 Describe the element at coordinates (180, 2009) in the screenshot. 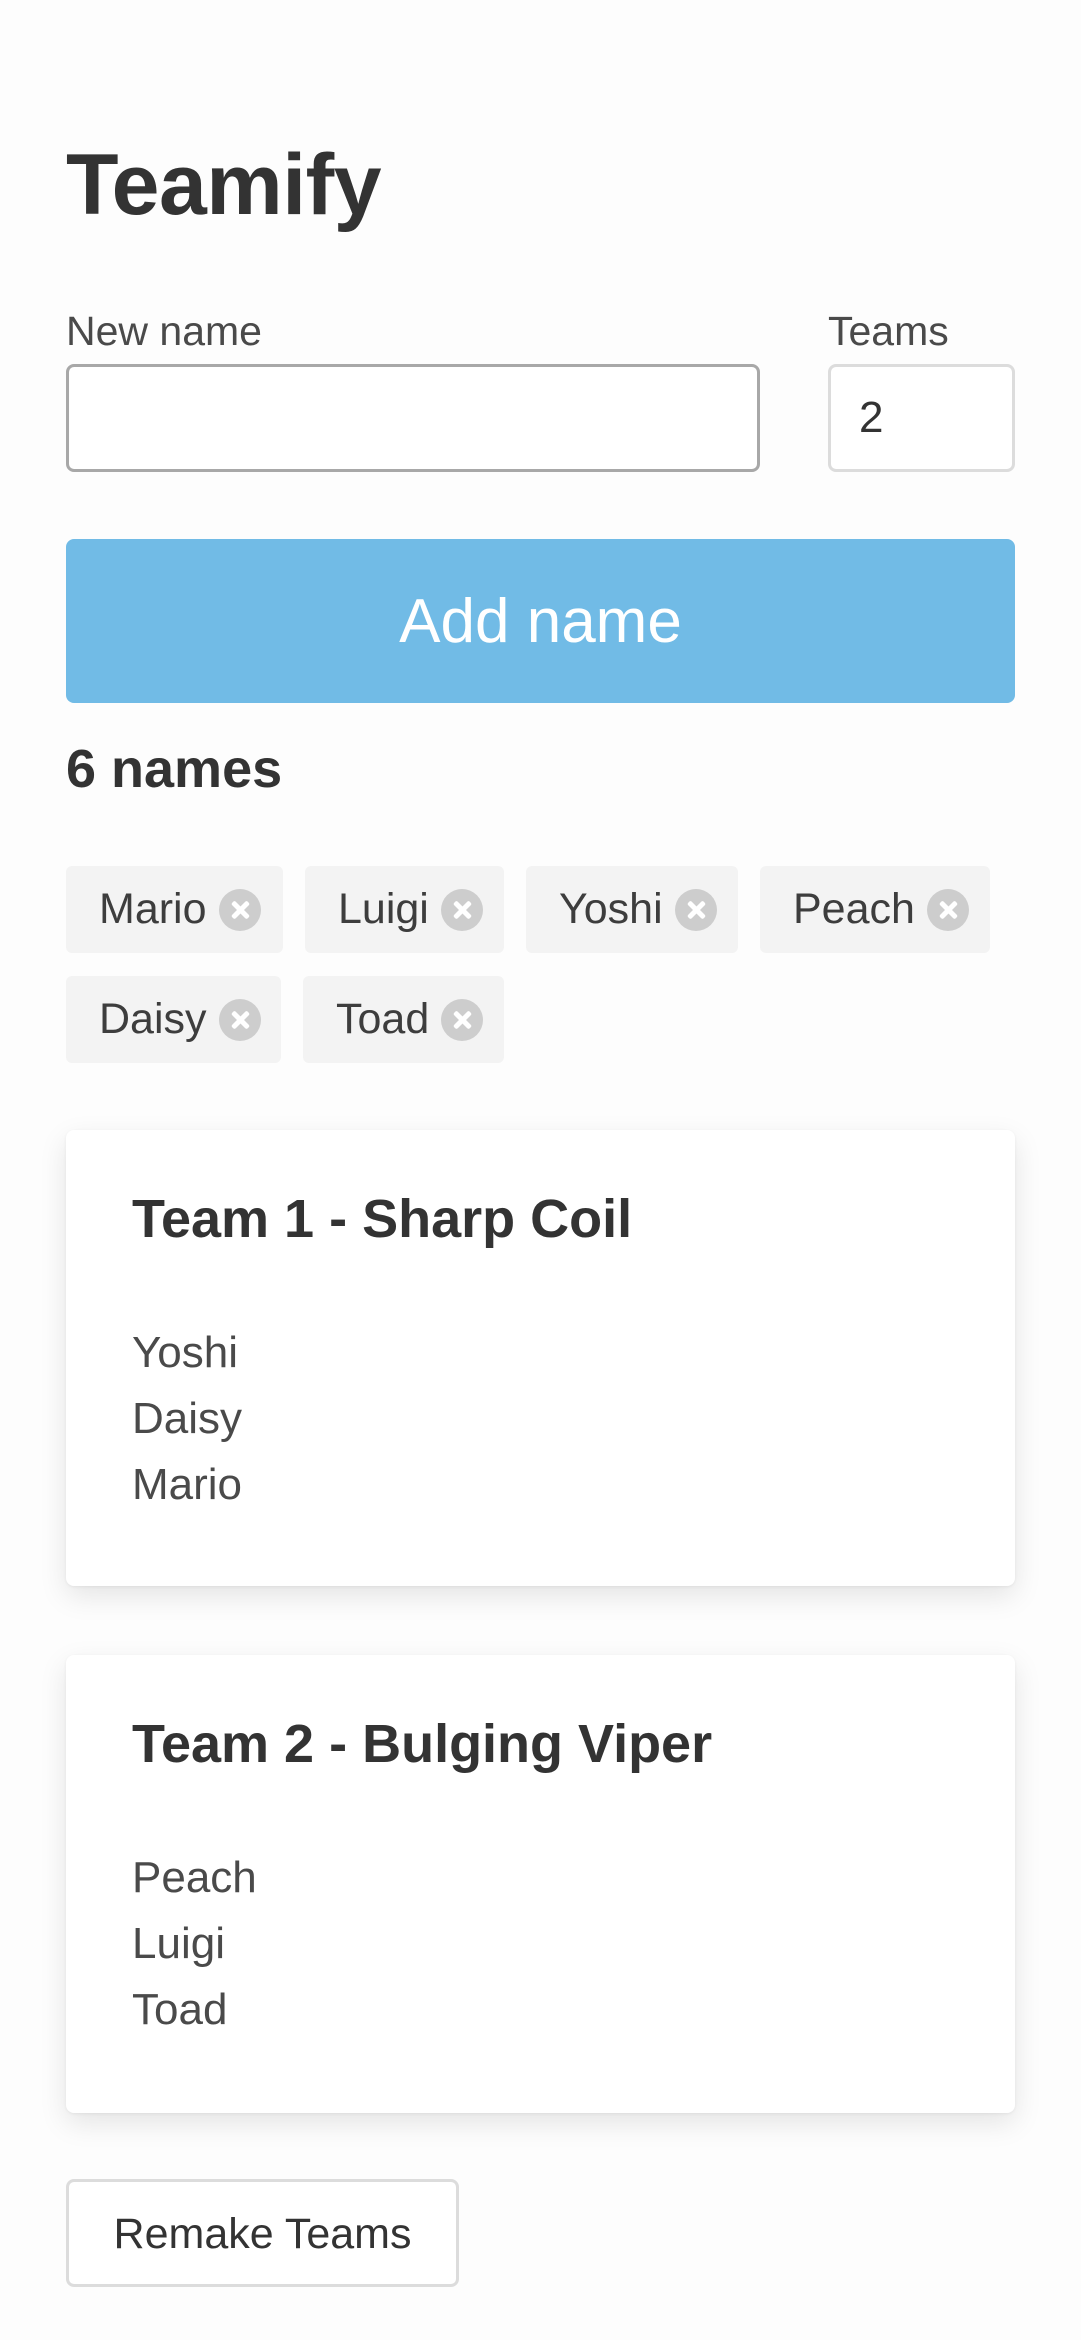

I see `team-member: Toad` at that location.